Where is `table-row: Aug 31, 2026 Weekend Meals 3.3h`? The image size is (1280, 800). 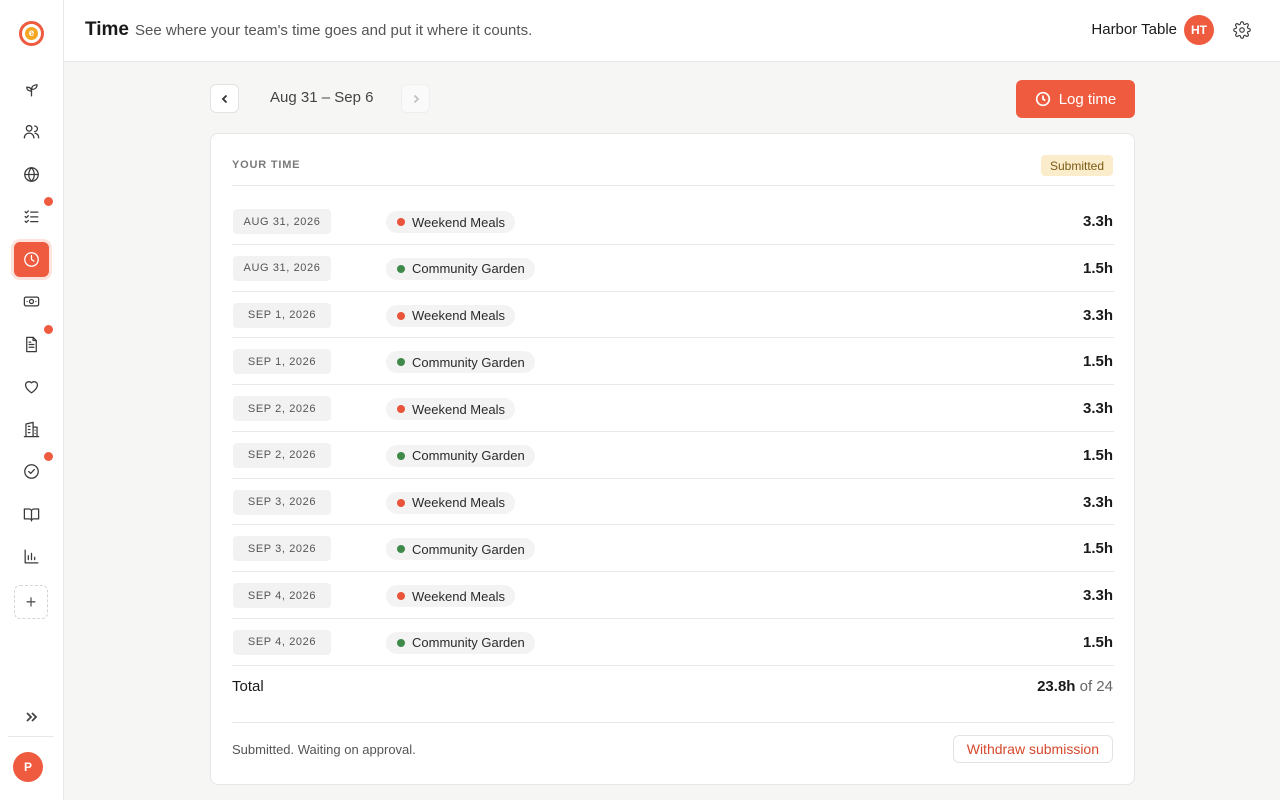 table-row: Aug 31, 2026 Weekend Meals 3.3h is located at coordinates (673, 221).